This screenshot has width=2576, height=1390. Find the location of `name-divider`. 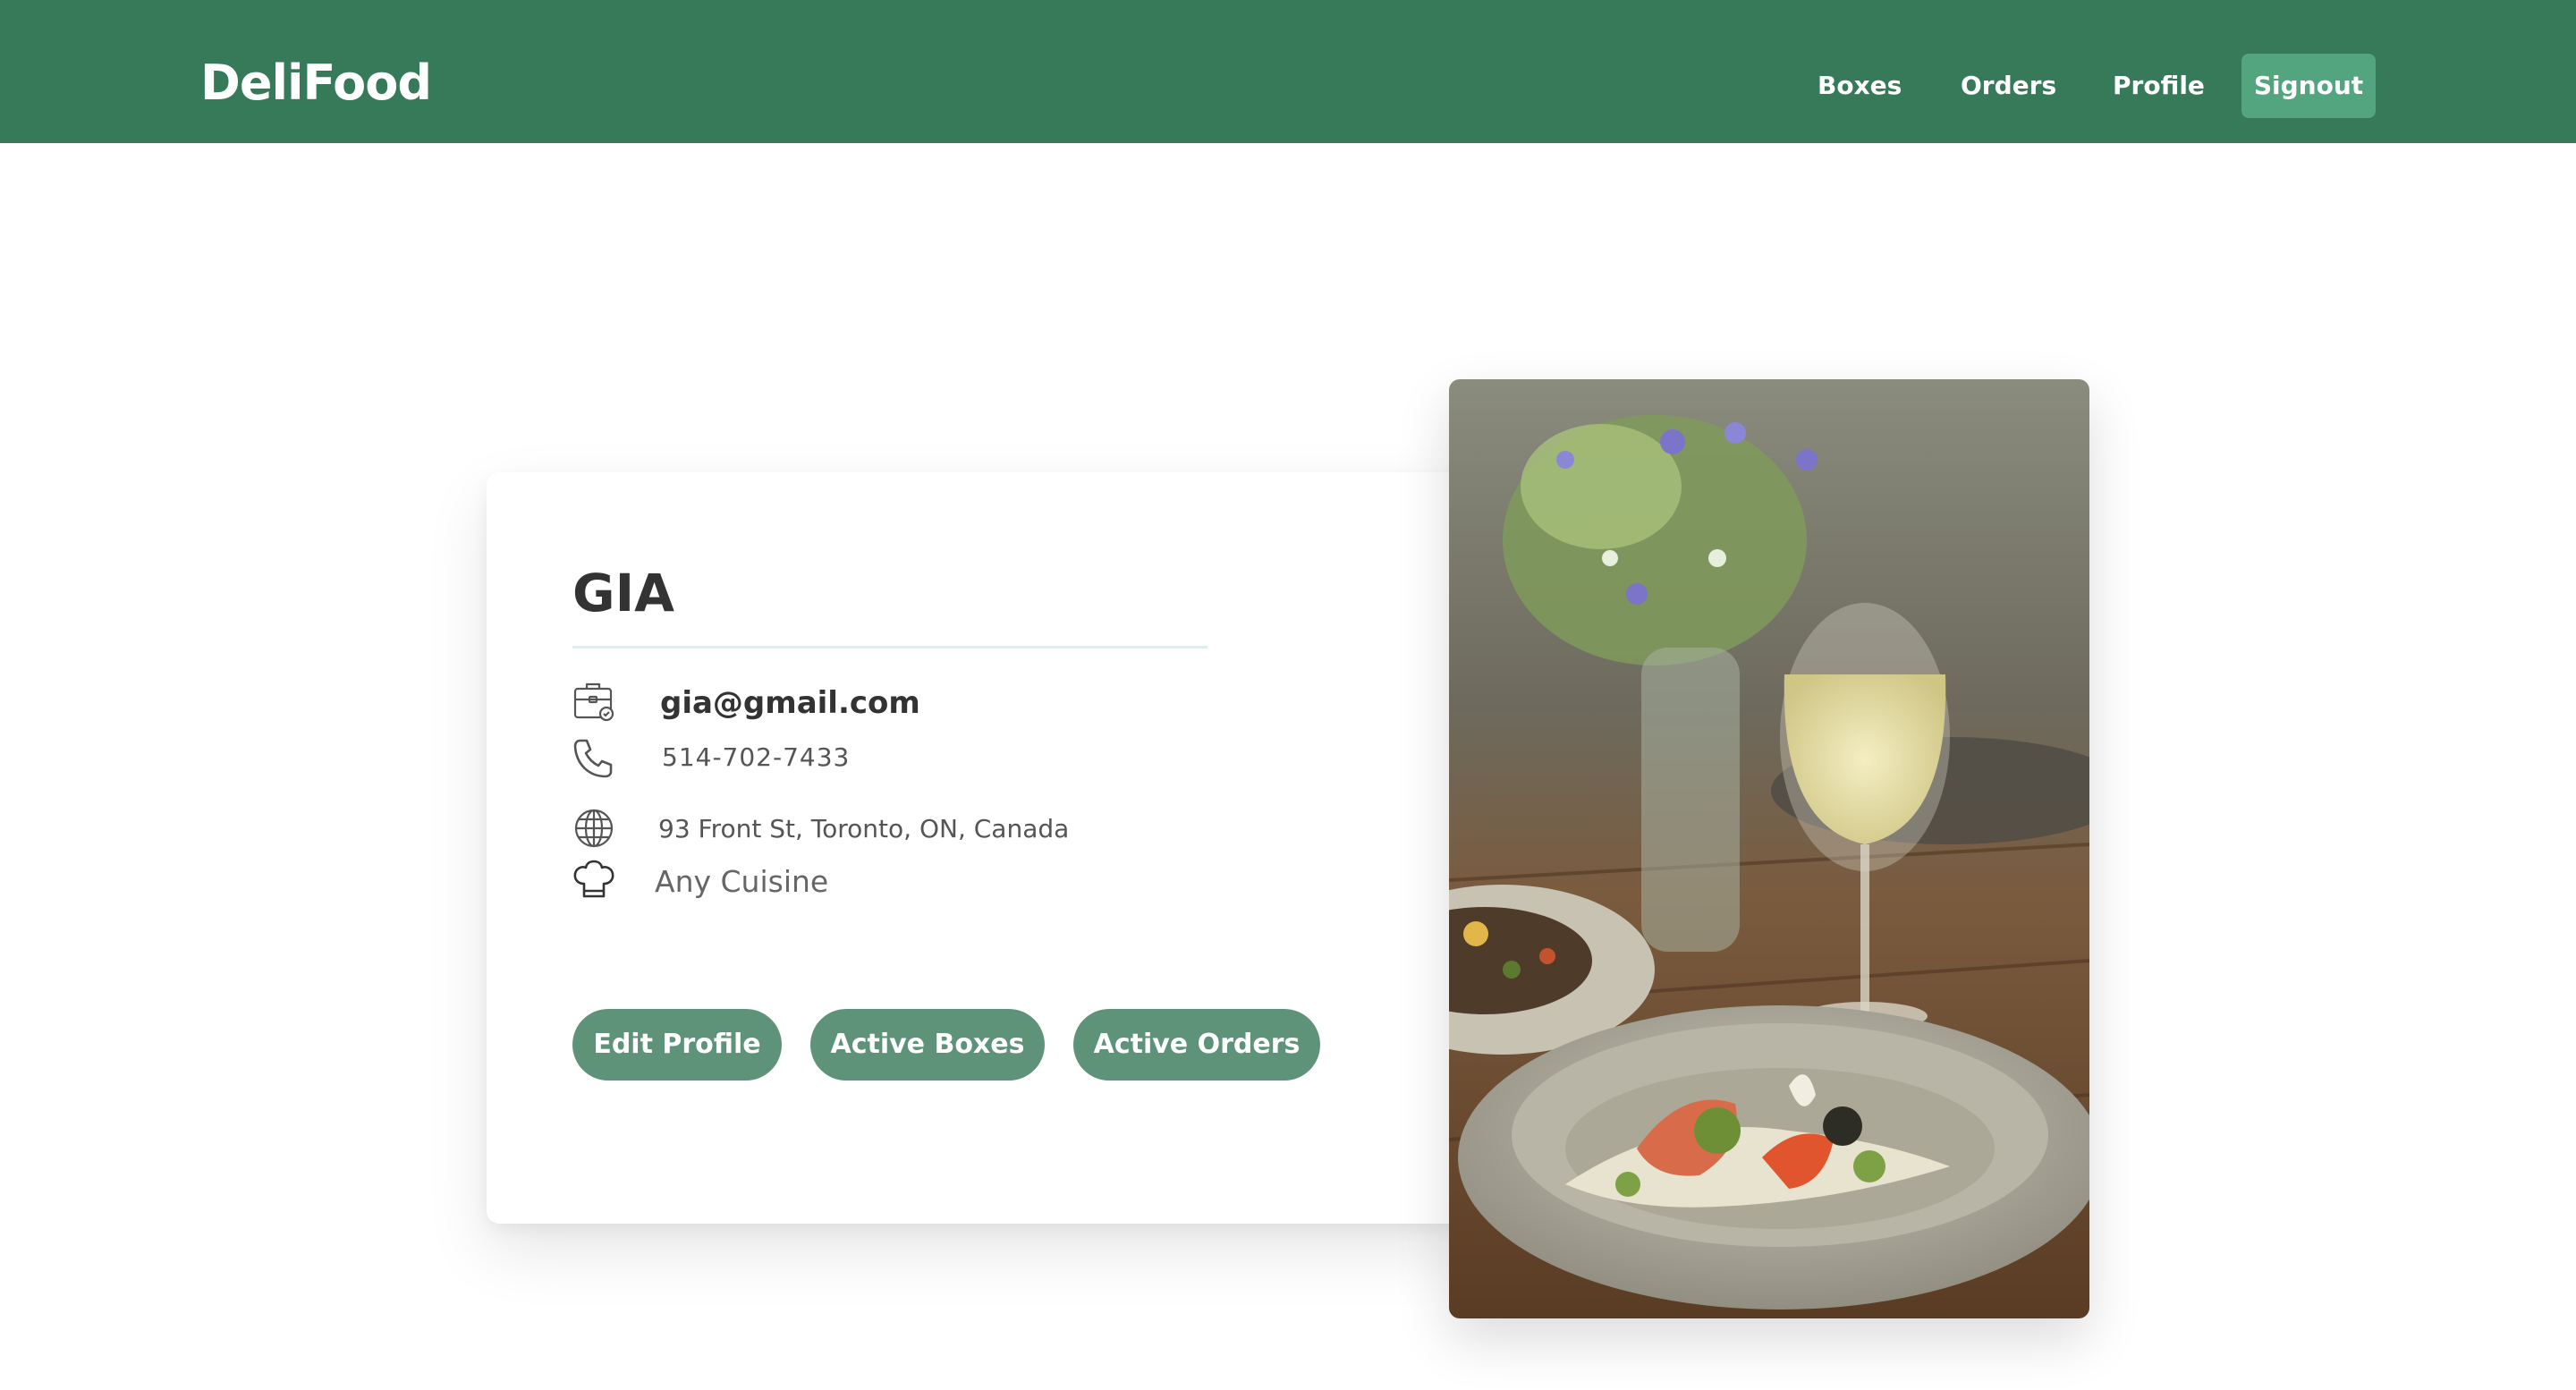

name-divider is located at coordinates (890, 647).